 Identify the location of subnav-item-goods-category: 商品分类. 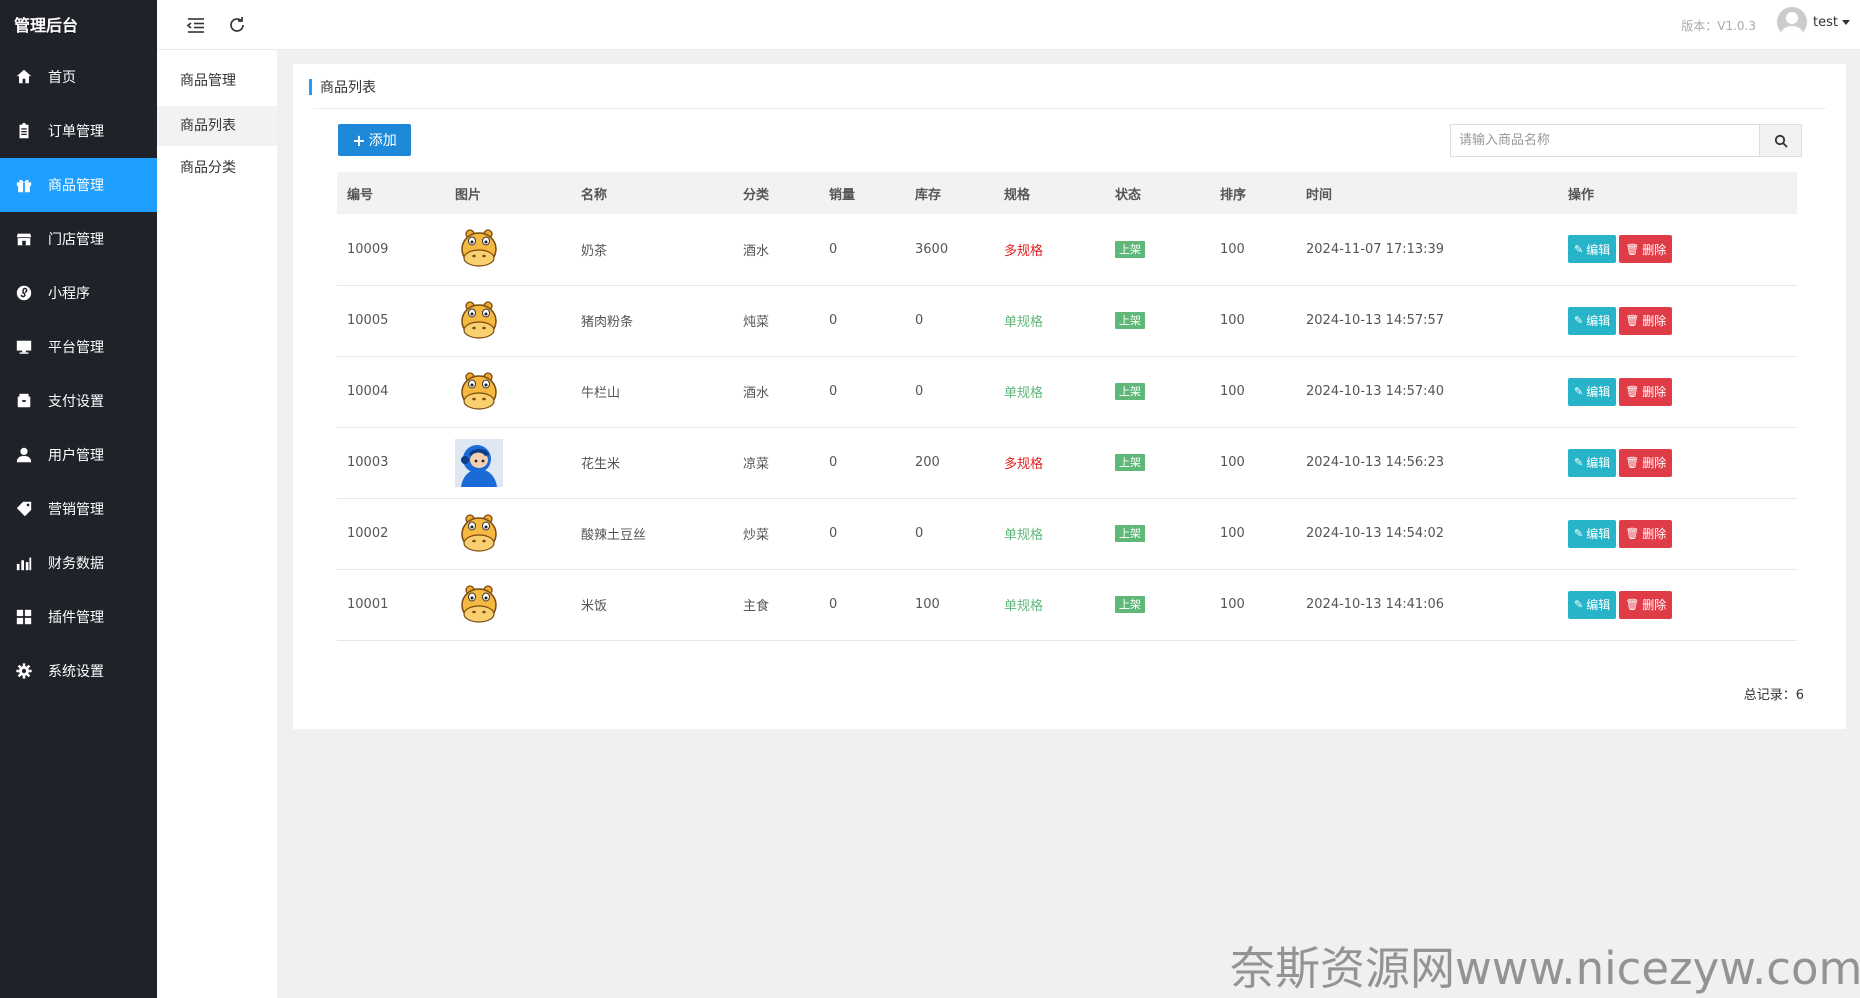
(217, 168).